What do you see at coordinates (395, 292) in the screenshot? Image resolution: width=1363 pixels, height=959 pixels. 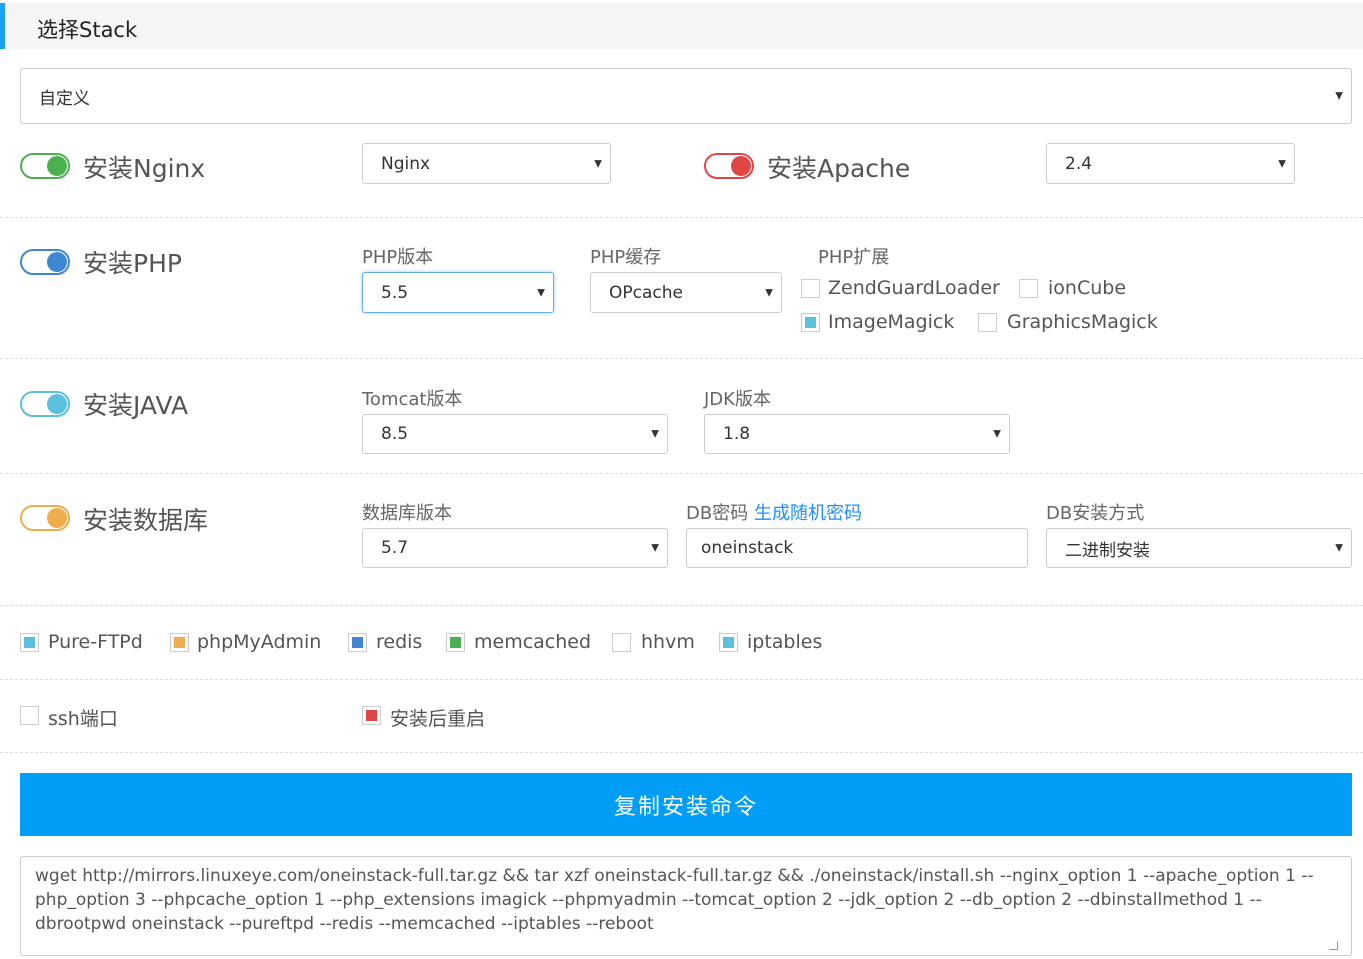 I see `php-version-value: 5.5` at bounding box center [395, 292].